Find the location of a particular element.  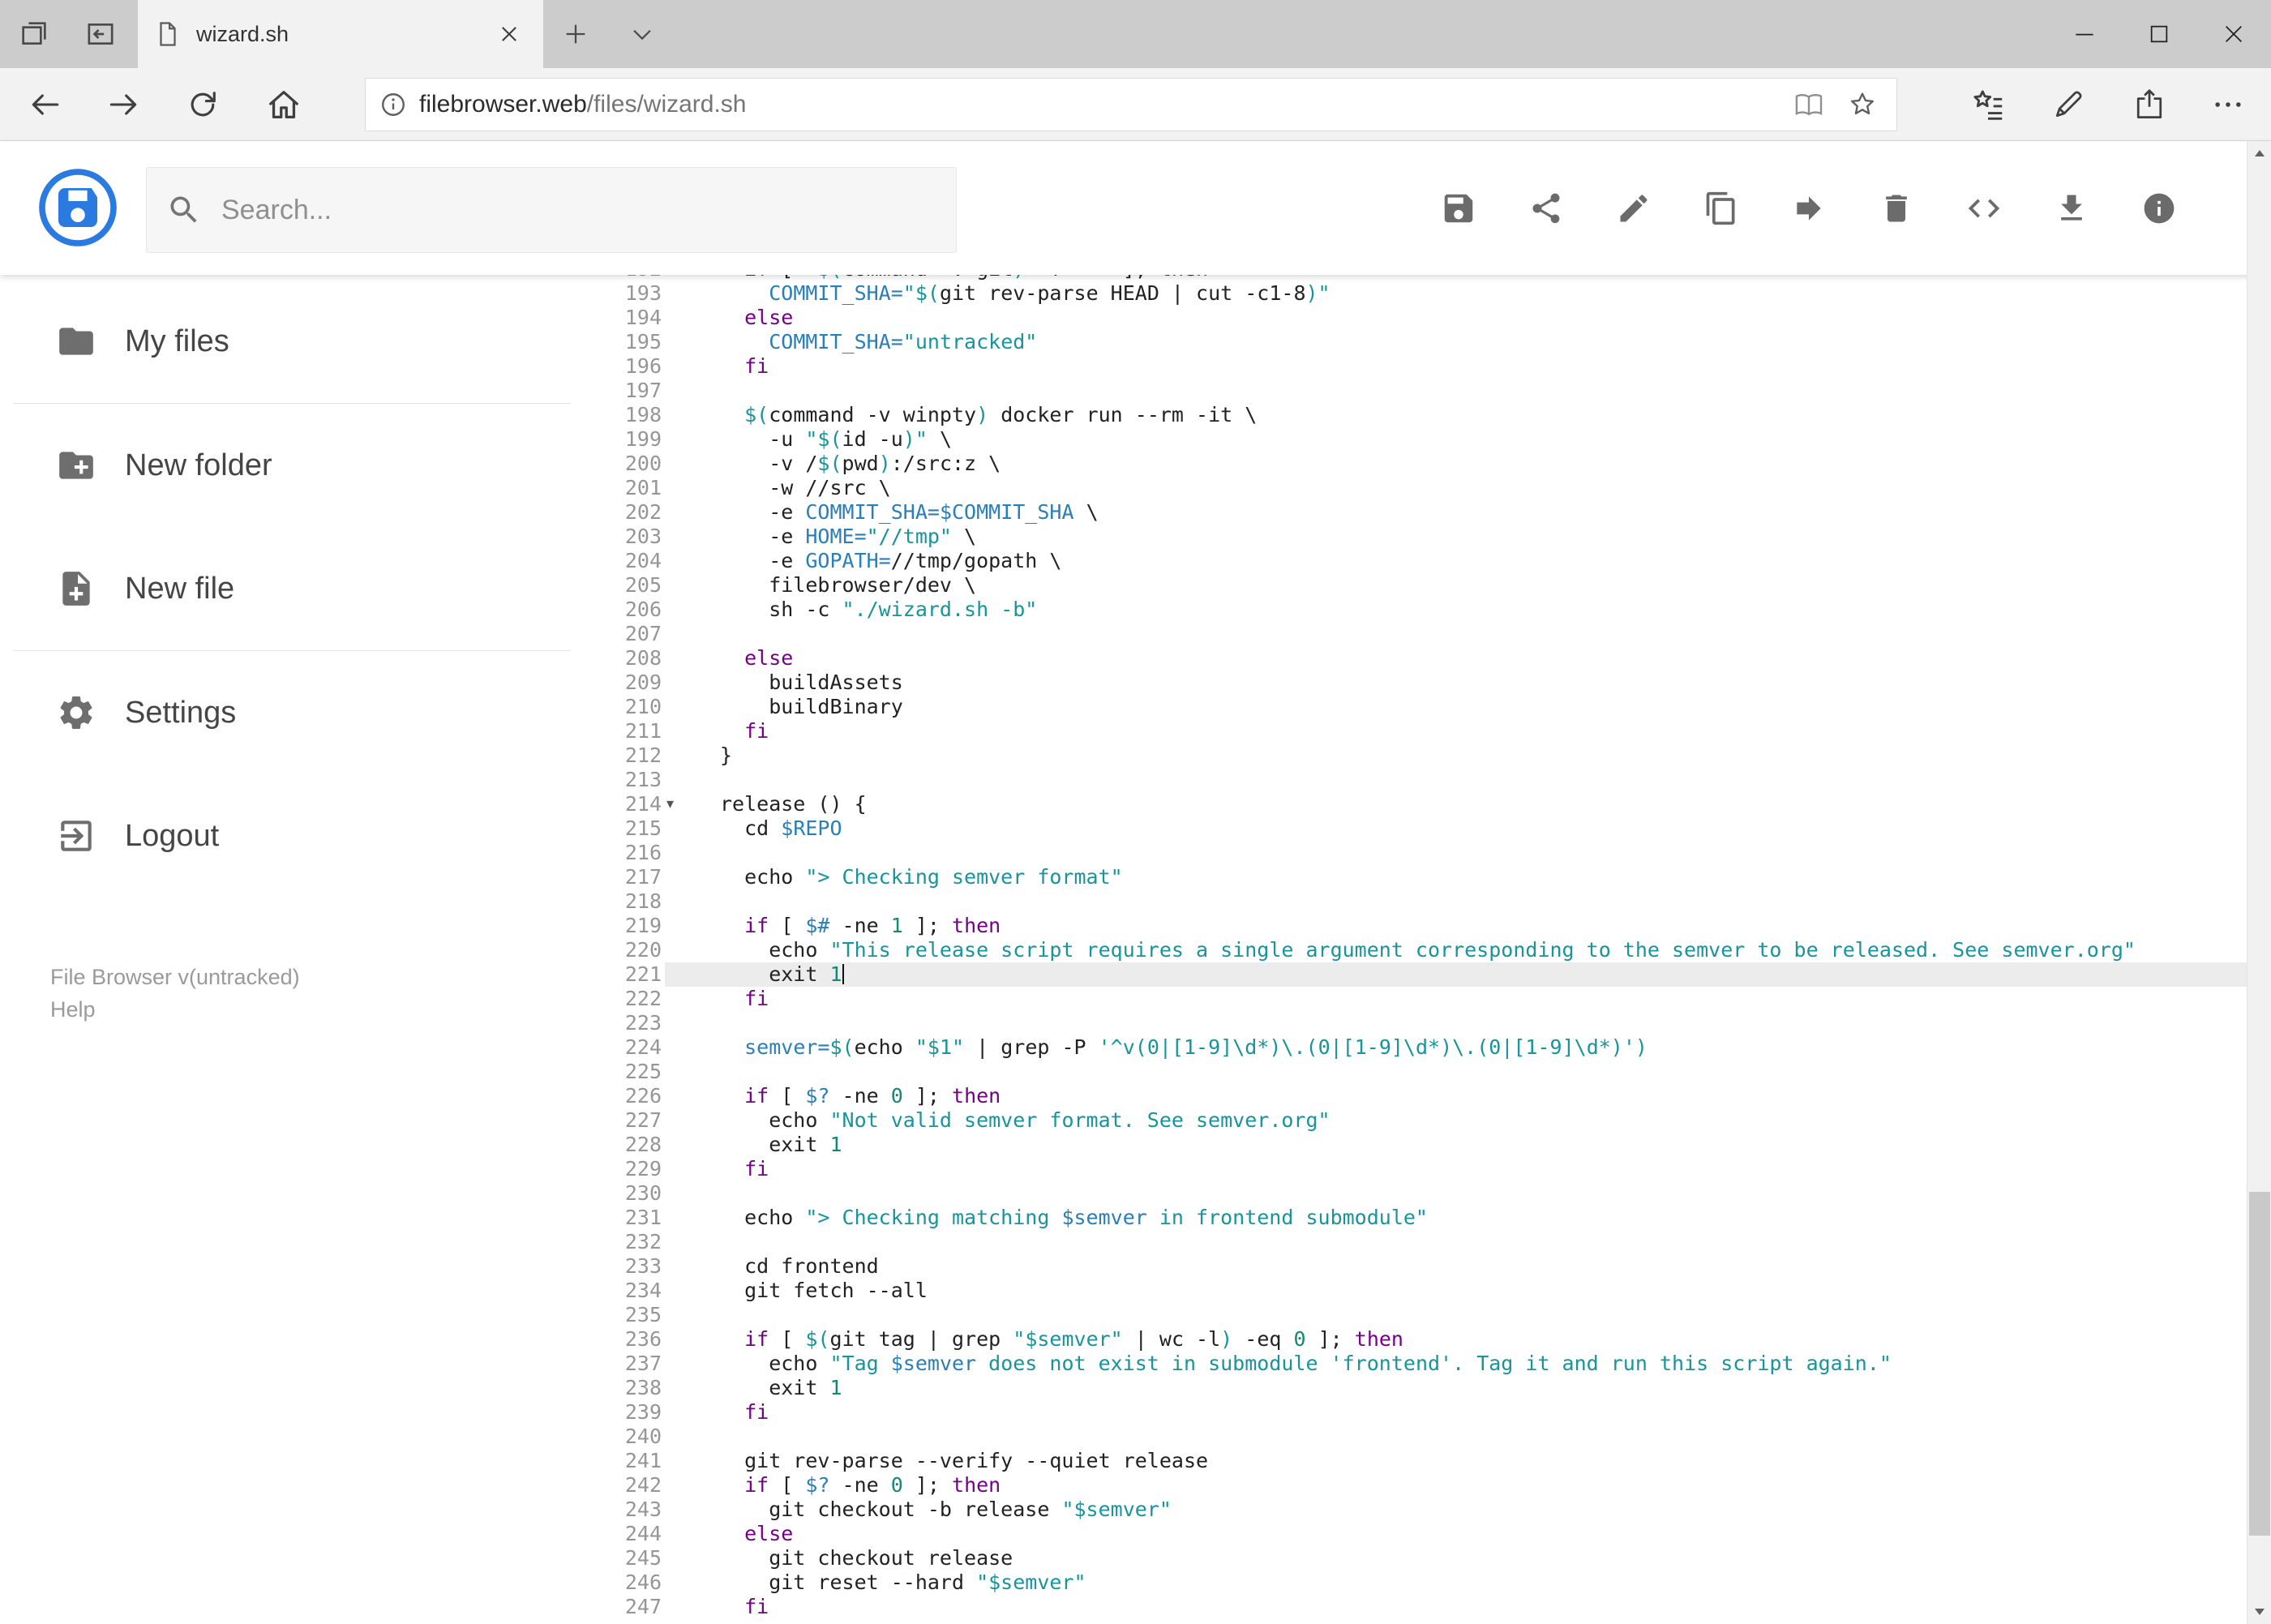

maximize-button is located at coordinates (2159, 34).